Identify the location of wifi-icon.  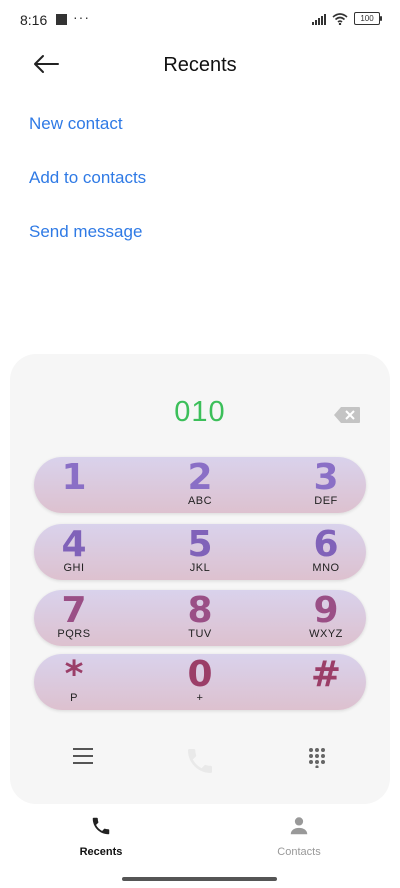
(340, 18).